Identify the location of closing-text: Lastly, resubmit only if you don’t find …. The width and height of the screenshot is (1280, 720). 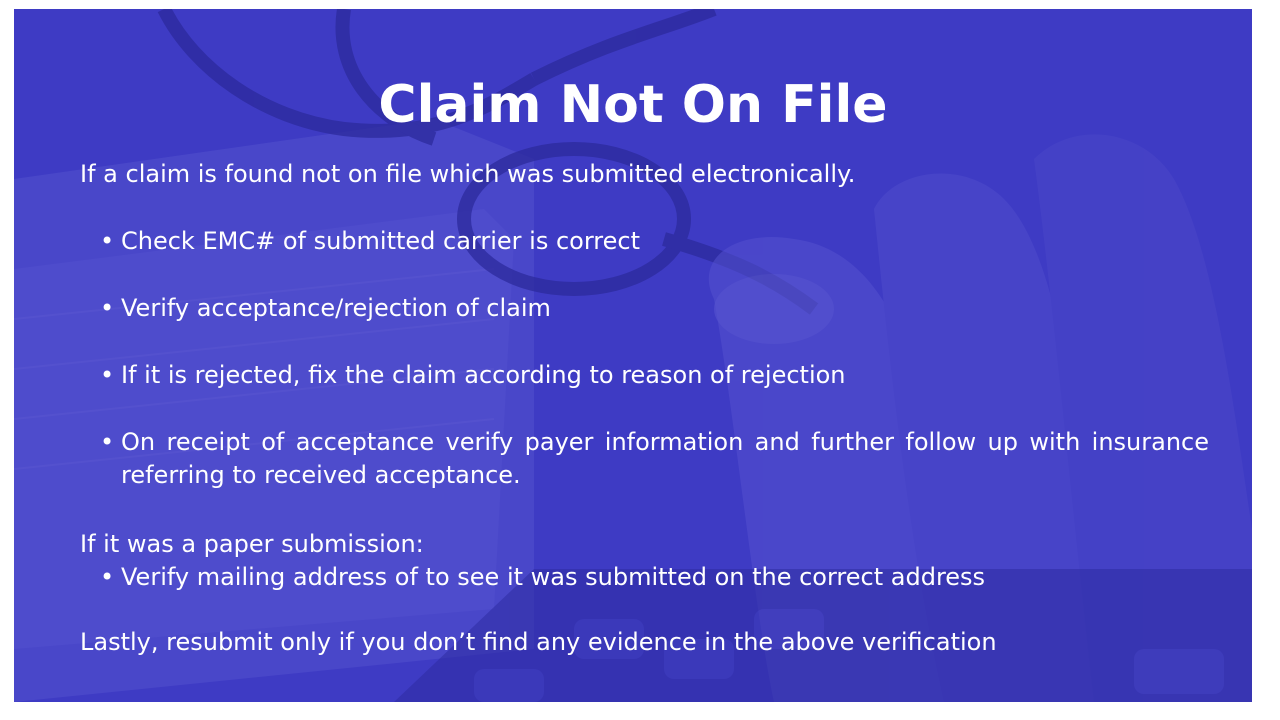
(538, 642).